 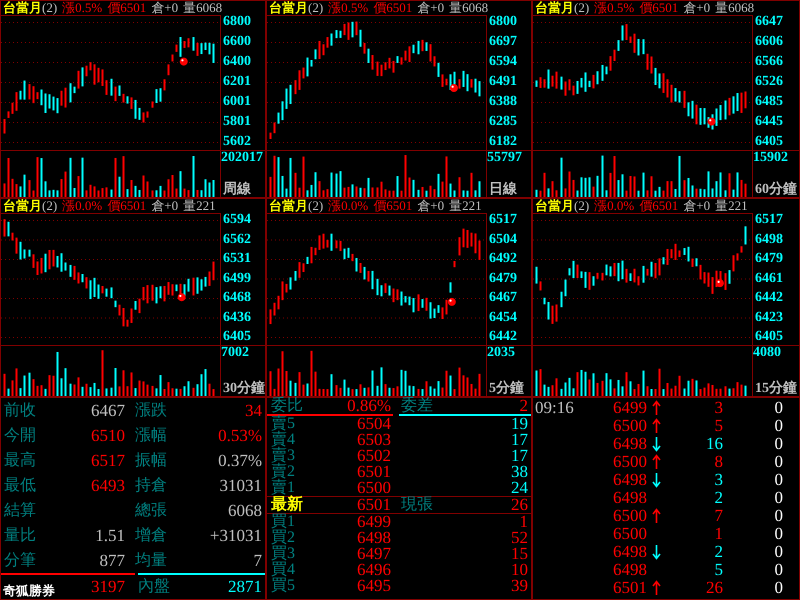 I want to click on stat-value: 7, so click(x=258, y=561).